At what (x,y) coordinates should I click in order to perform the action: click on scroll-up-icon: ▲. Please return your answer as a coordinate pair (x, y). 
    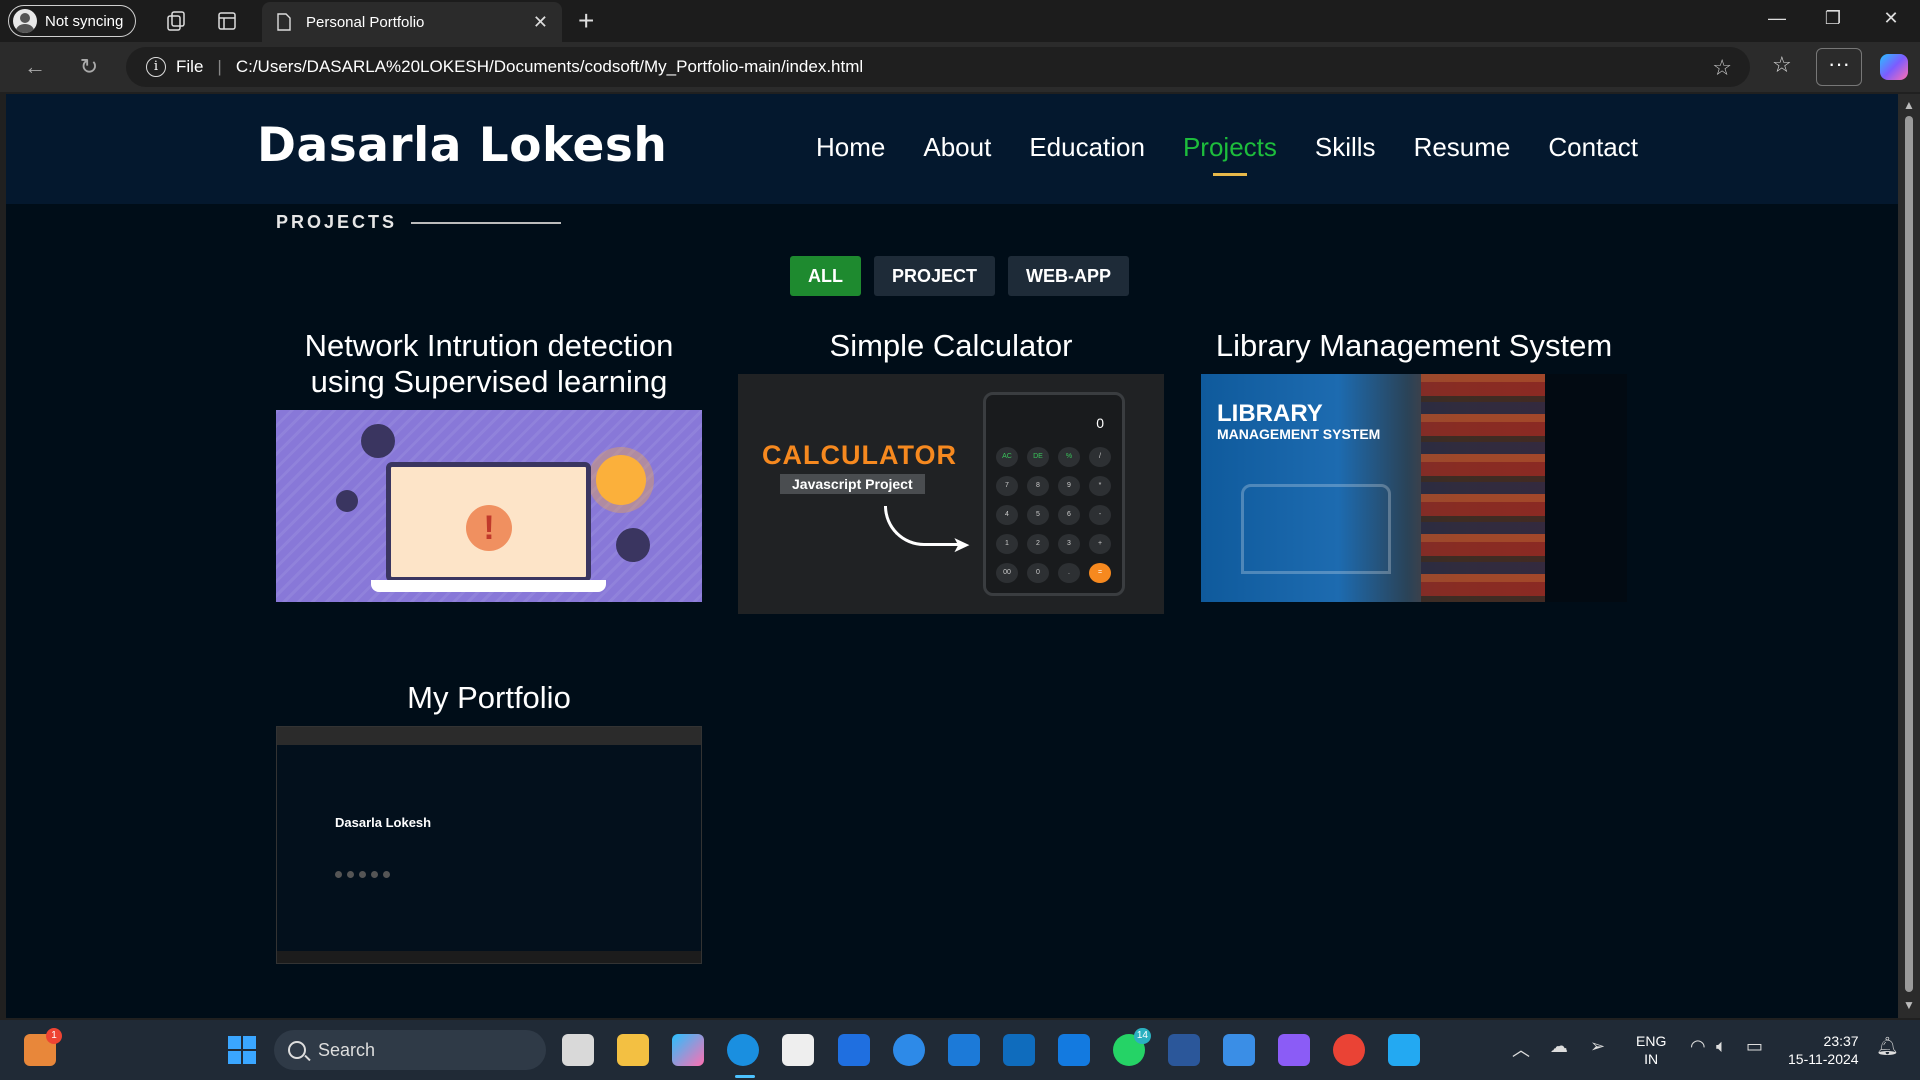
    Looking at the image, I should click on (1909, 105).